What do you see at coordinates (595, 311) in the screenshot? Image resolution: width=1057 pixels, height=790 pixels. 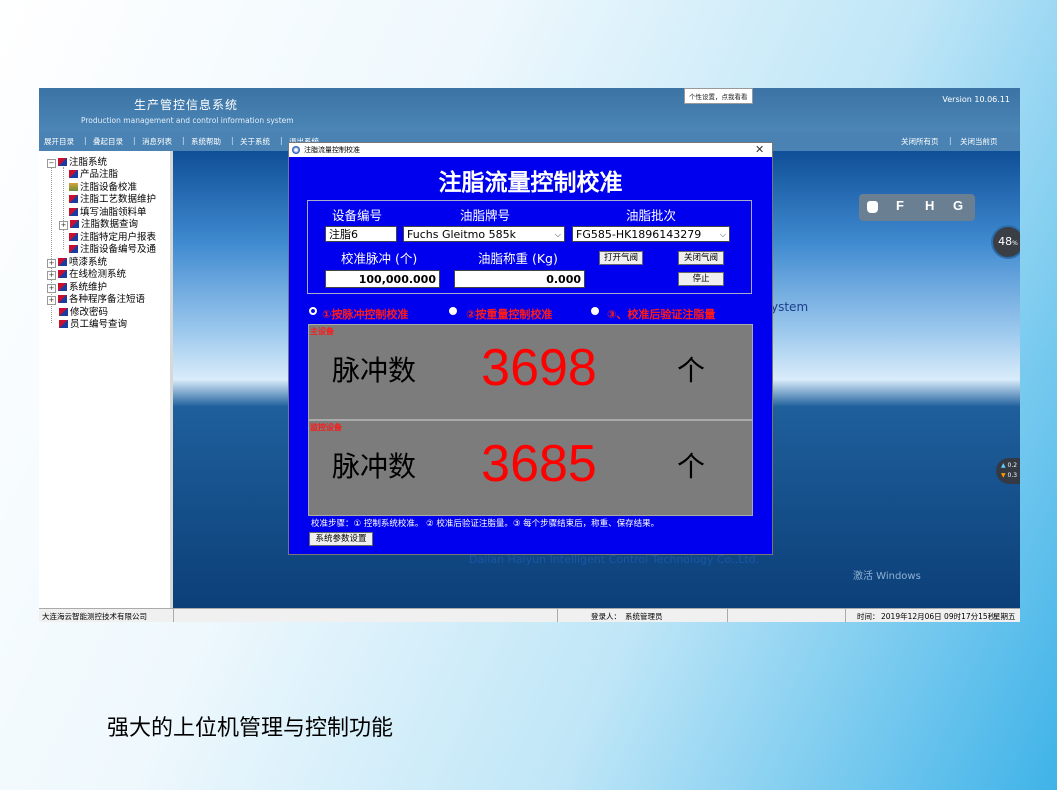 I see `mode-radio-verify` at bounding box center [595, 311].